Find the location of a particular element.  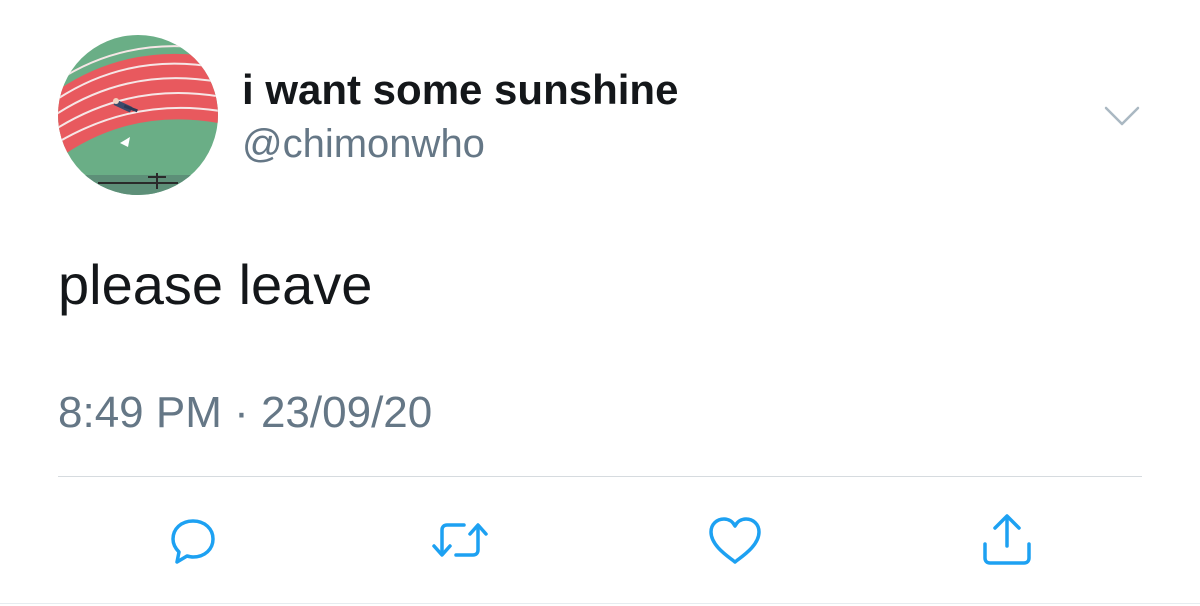

reply-button is located at coordinates (193, 540).